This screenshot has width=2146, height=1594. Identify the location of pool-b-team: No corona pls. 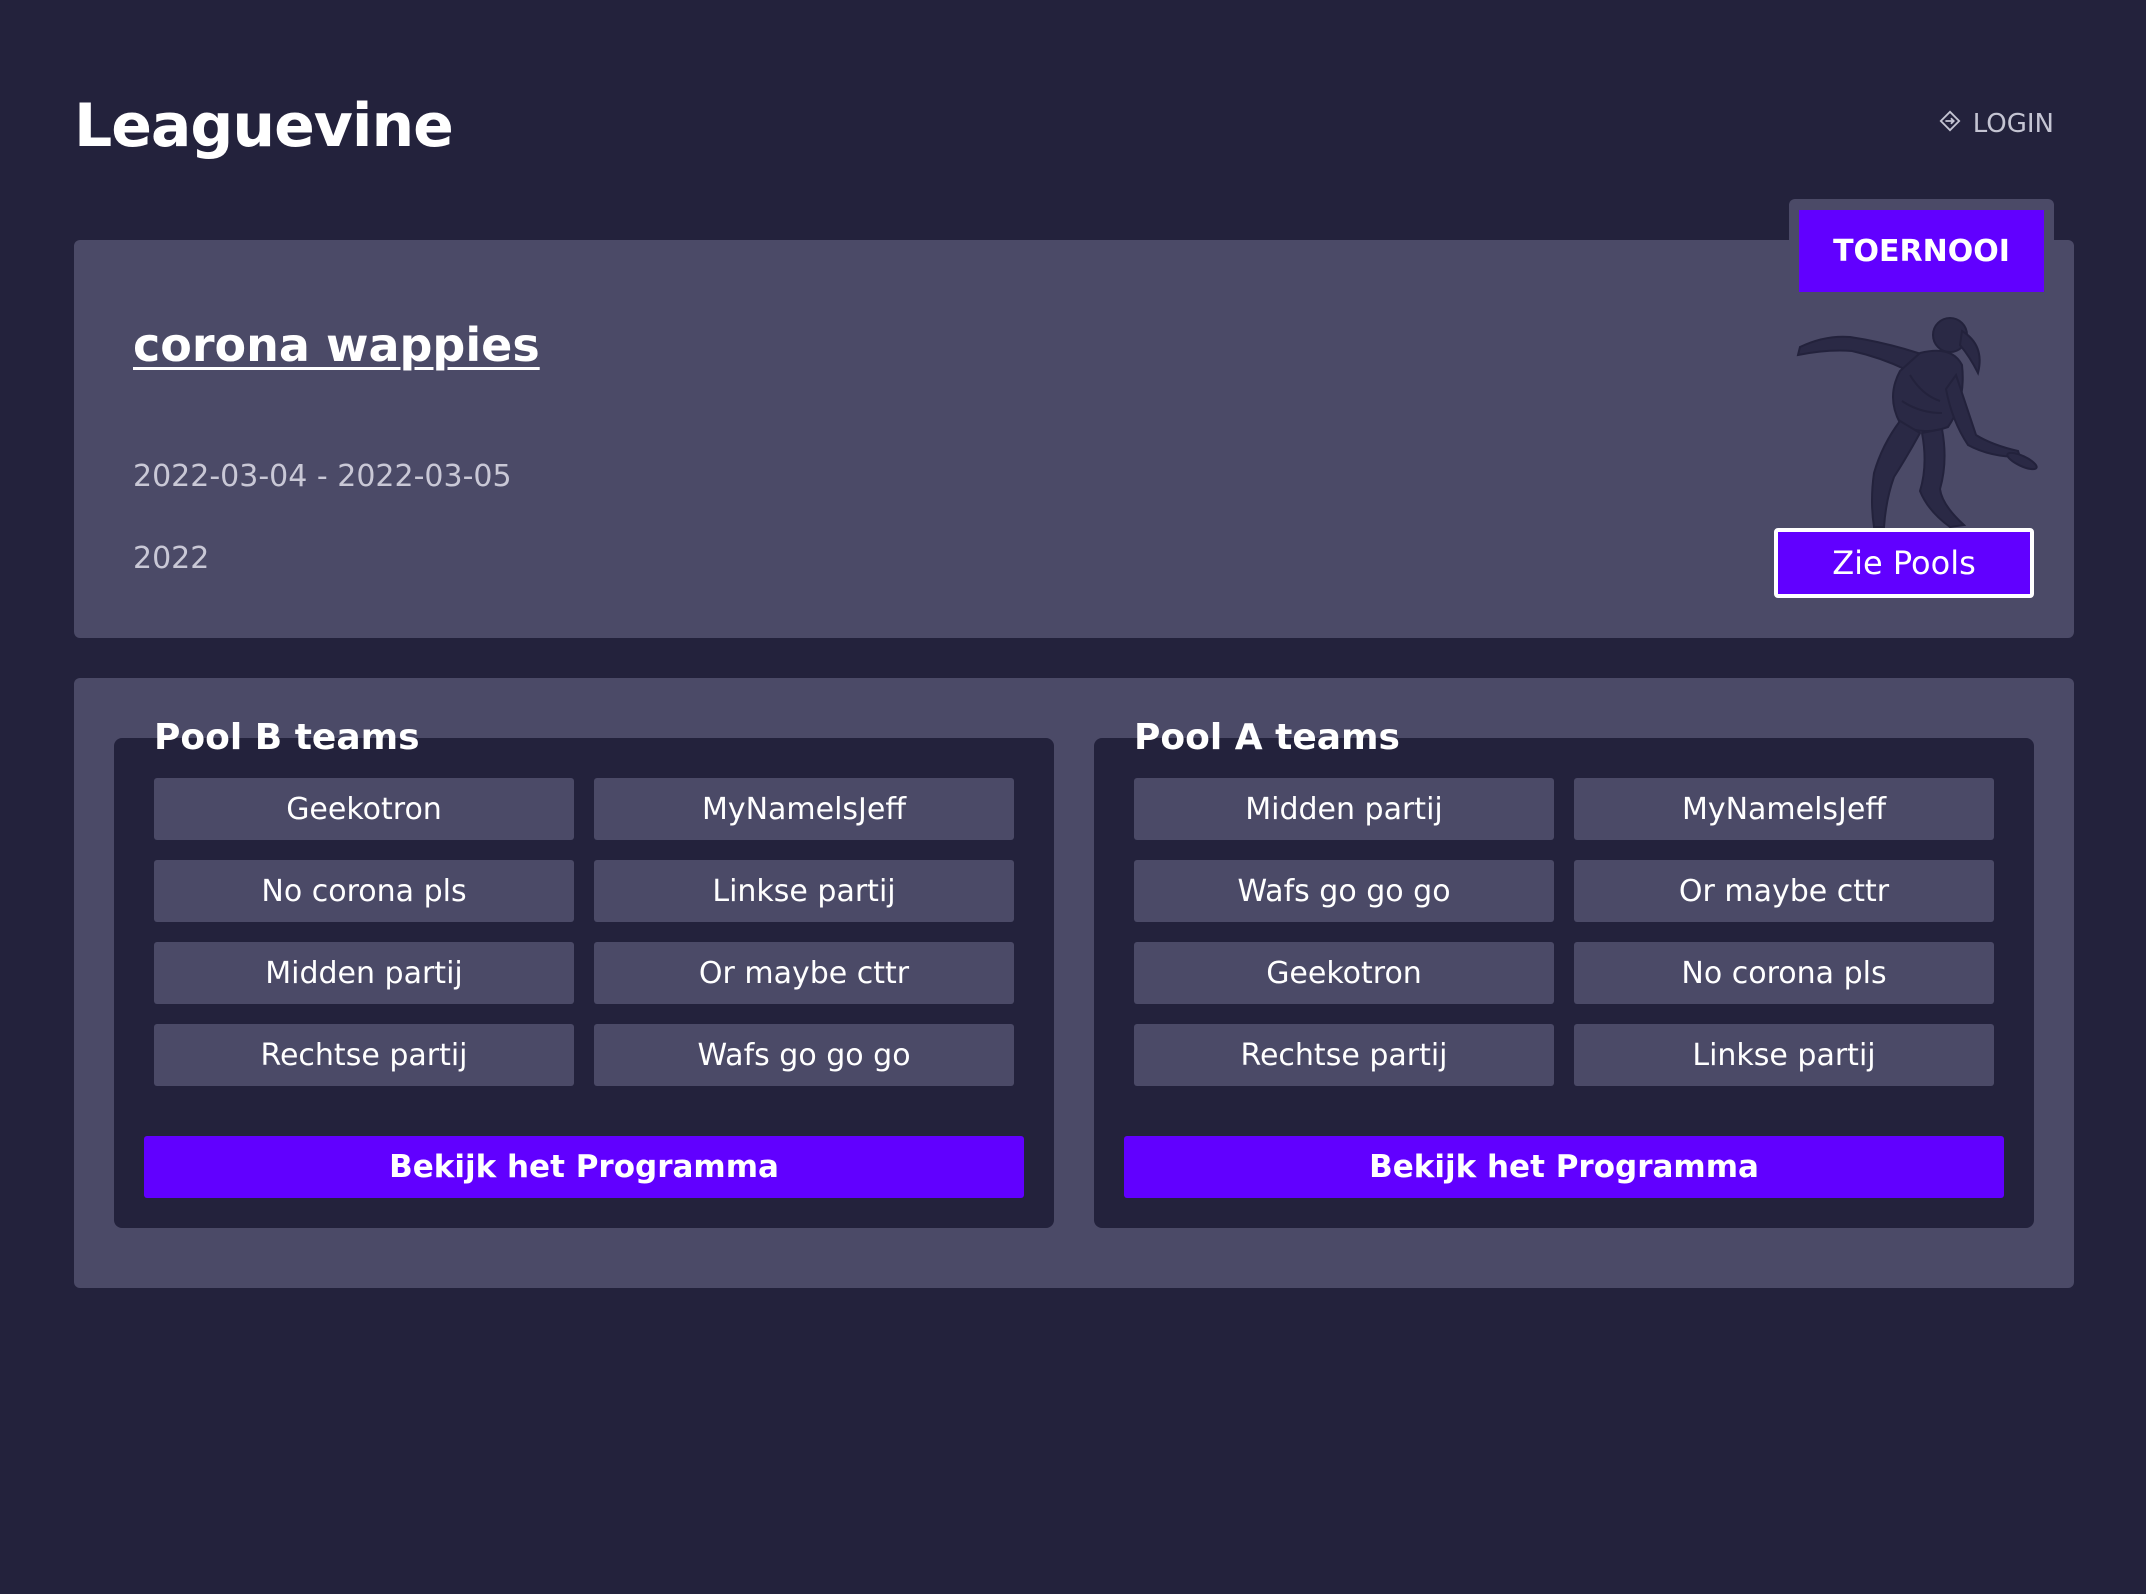
(364, 891).